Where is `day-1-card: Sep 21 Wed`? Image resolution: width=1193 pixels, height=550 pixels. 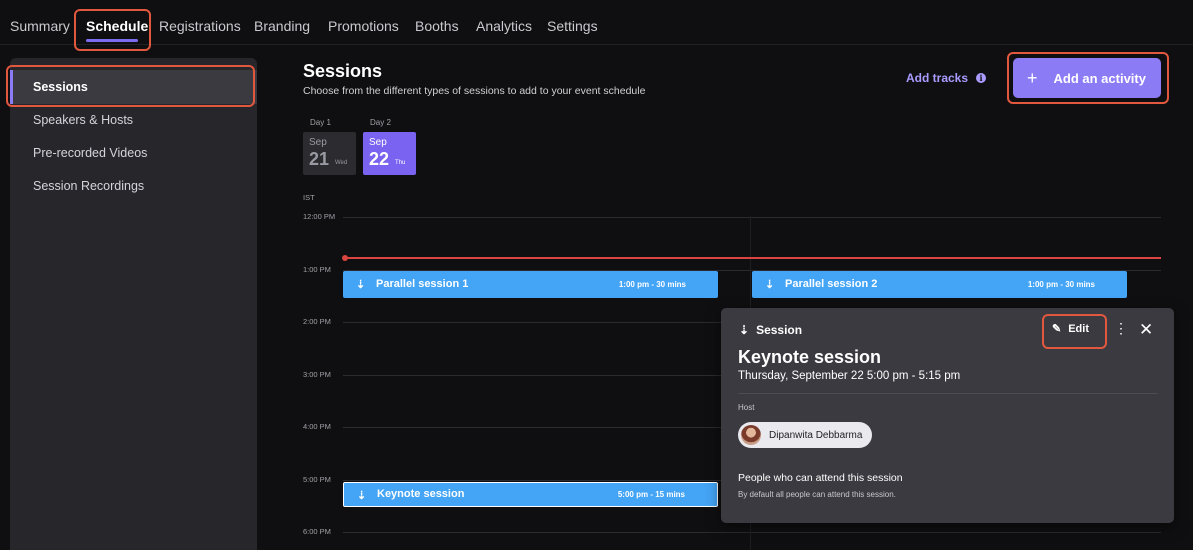
day-1-card: Sep 21 Wed is located at coordinates (329, 153).